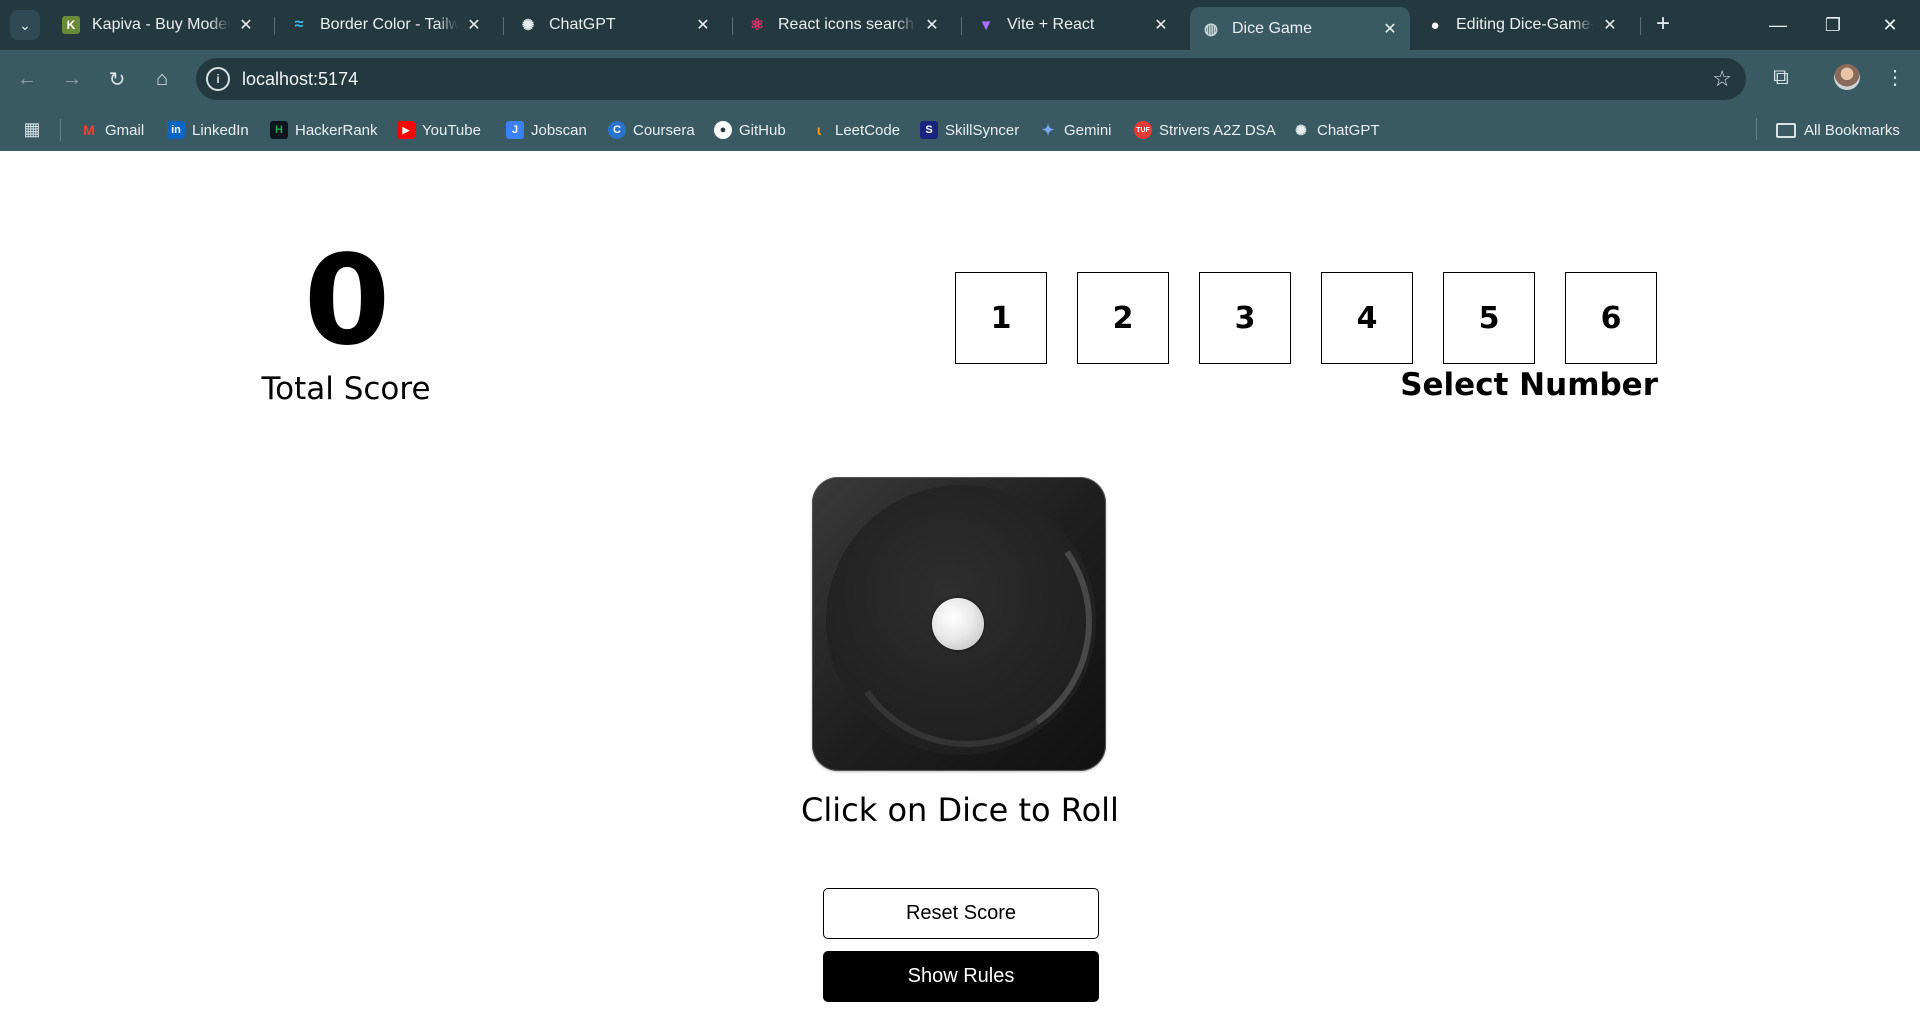  I want to click on bookmark-chatgpt: ✺ ChatGPT, so click(1335, 130).